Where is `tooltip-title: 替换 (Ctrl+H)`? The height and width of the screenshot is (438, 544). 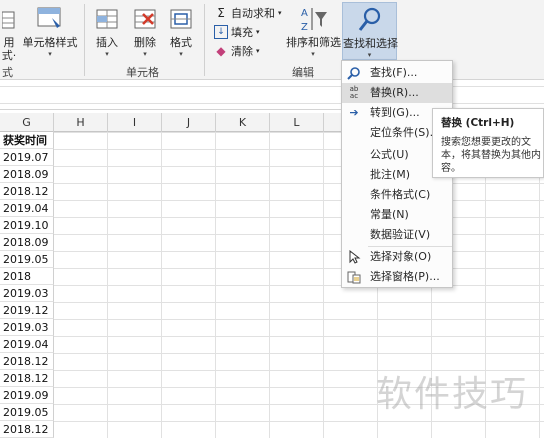 tooltip-title: 替换 (Ctrl+H) is located at coordinates (478, 123).